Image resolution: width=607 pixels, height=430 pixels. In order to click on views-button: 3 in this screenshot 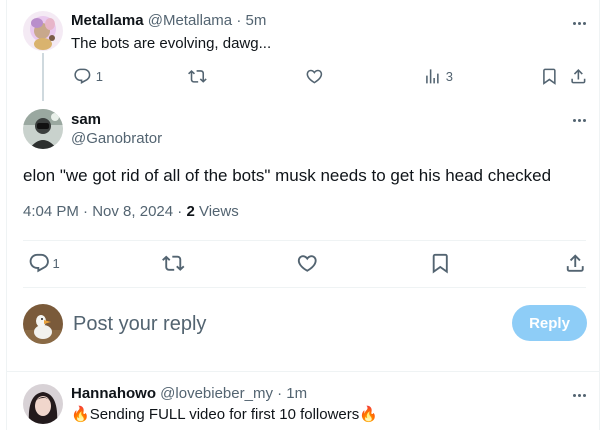, I will do `click(438, 76)`.